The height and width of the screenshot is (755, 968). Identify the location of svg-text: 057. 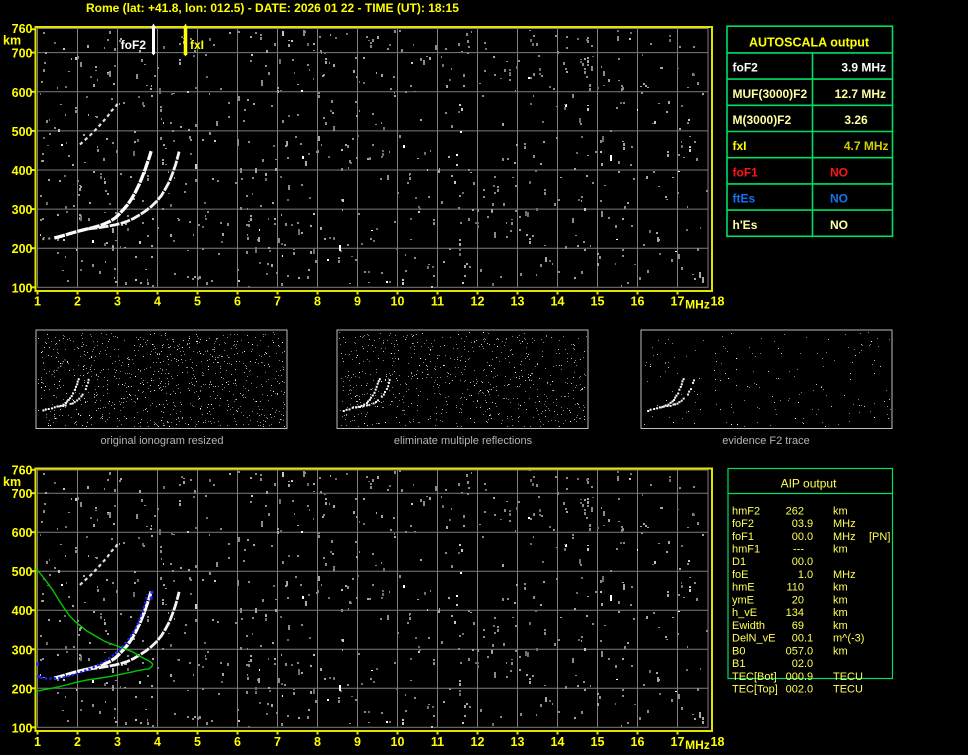
(795, 651).